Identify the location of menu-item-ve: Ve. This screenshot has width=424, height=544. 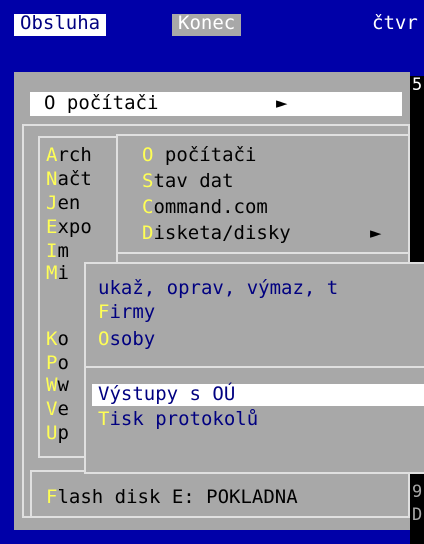
(57, 409).